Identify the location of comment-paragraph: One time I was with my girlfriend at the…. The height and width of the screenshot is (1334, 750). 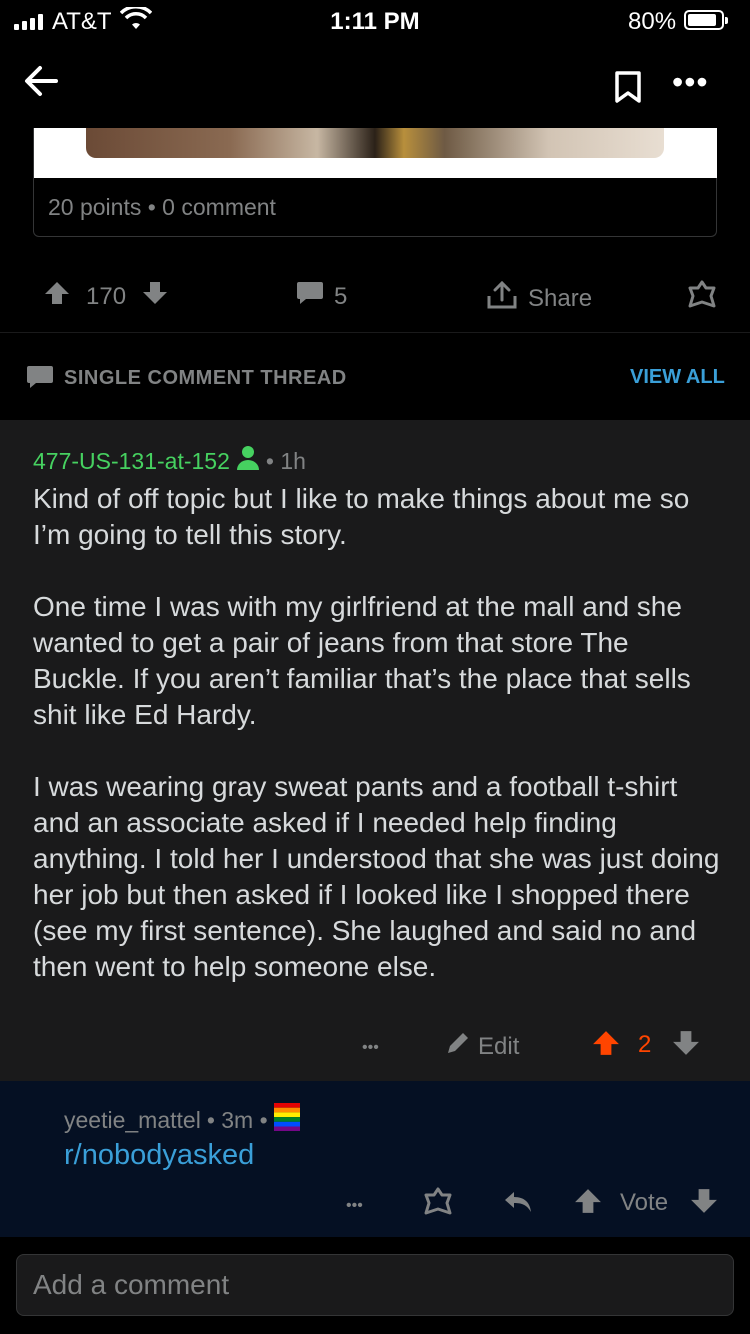
(362, 660).